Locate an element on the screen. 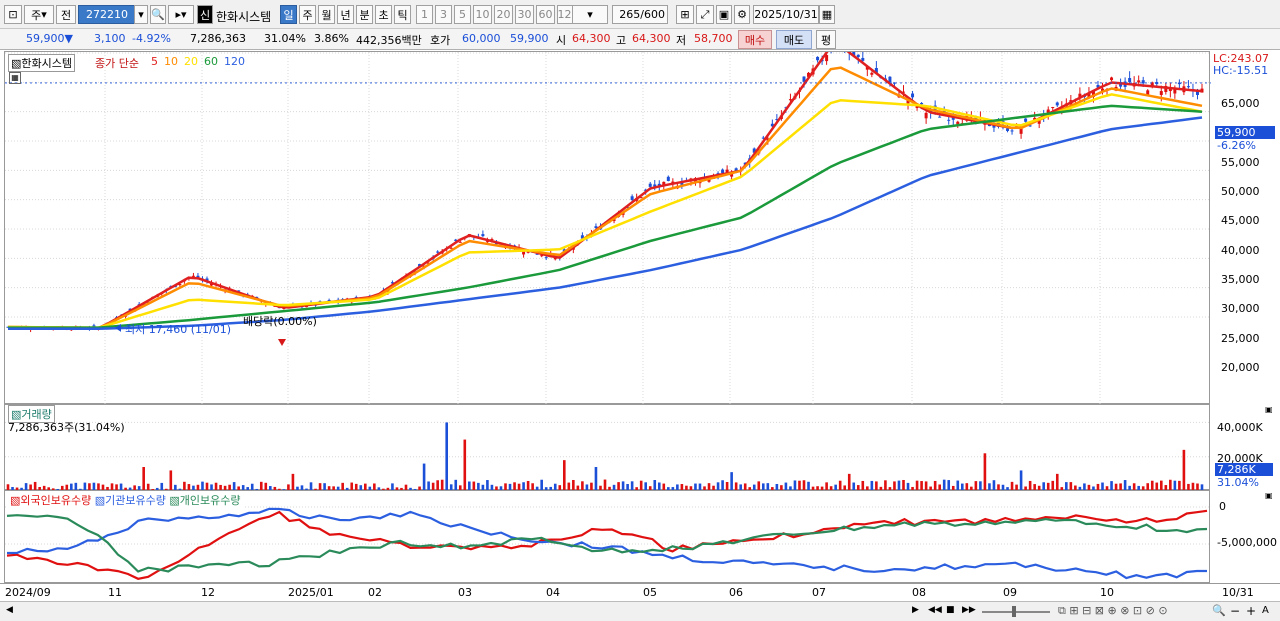 The height and width of the screenshot is (621, 1280). ma-legend-item: 120 is located at coordinates (234, 61).